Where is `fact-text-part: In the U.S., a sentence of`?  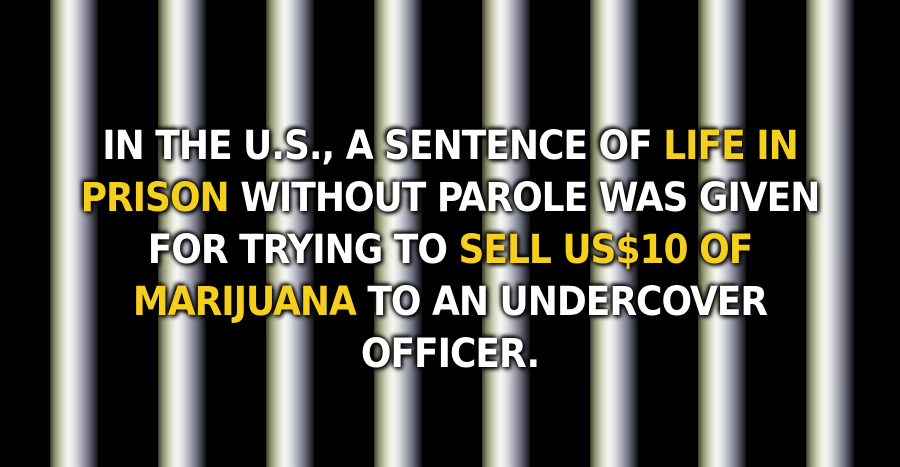
fact-text-part: In the U.S., a sentence of is located at coordinates (383, 146).